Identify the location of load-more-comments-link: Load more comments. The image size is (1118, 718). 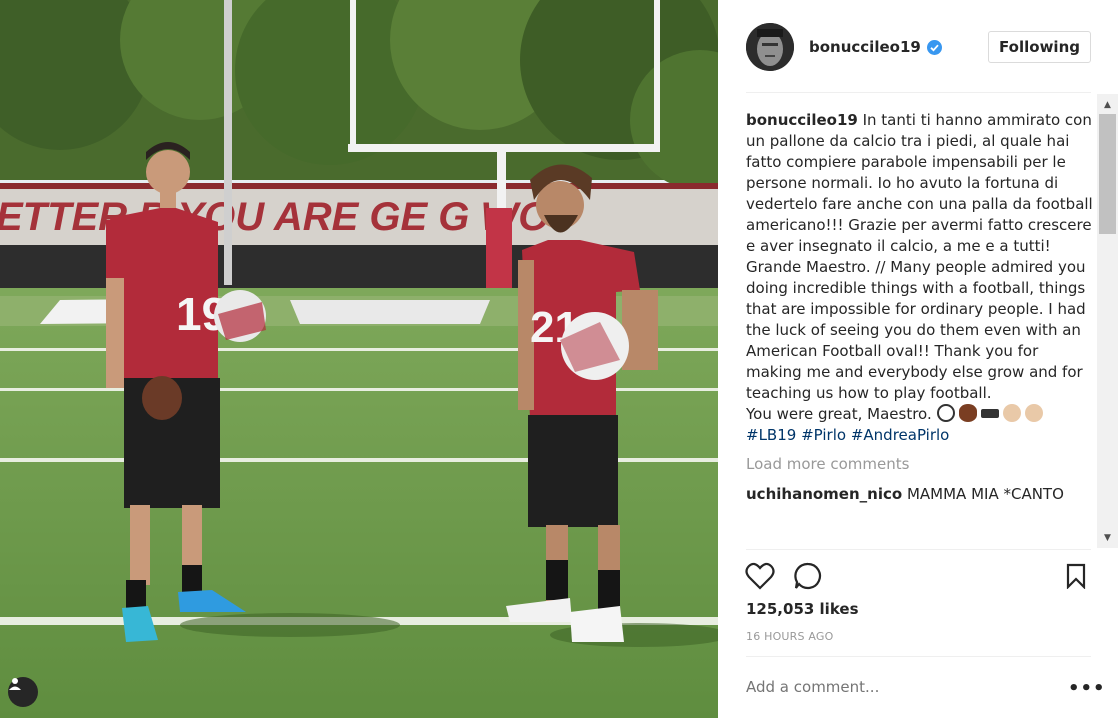
(920, 464).